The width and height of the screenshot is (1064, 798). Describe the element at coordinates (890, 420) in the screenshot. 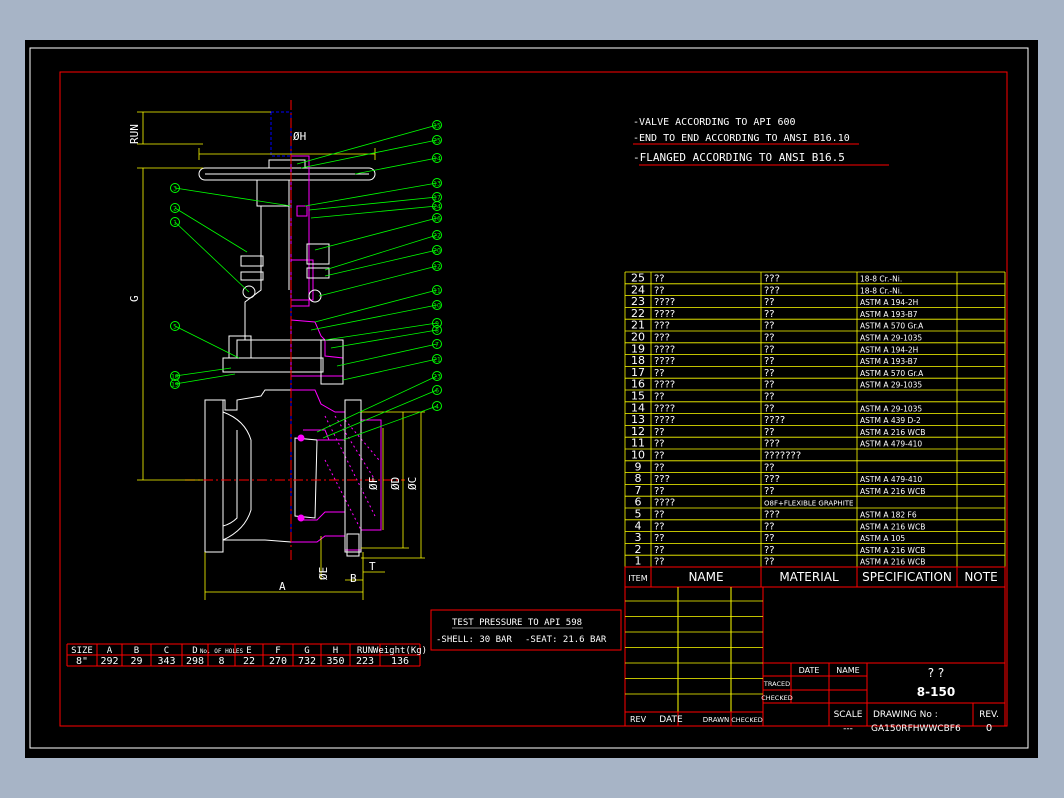

I see `parts-spec: ASTM A 439 D-2` at that location.